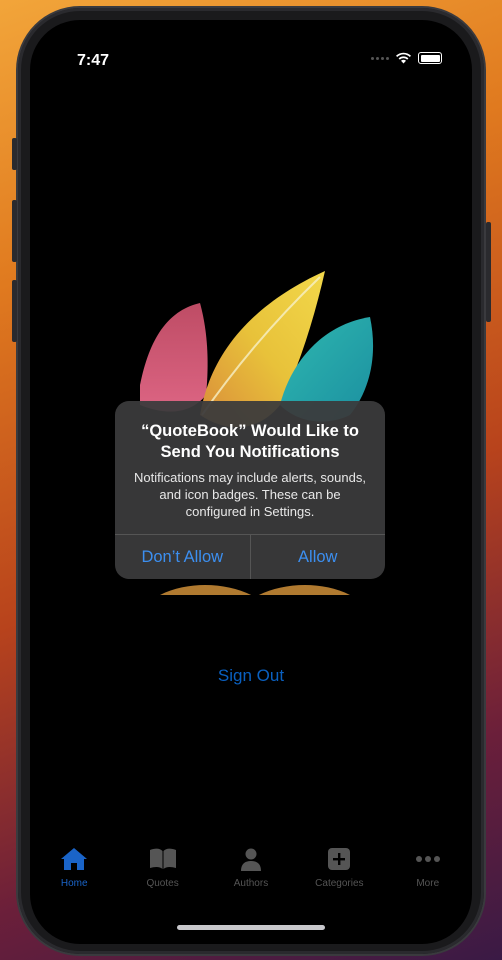 The width and height of the screenshot is (502, 960). What do you see at coordinates (163, 859) in the screenshot?
I see `book-icon` at bounding box center [163, 859].